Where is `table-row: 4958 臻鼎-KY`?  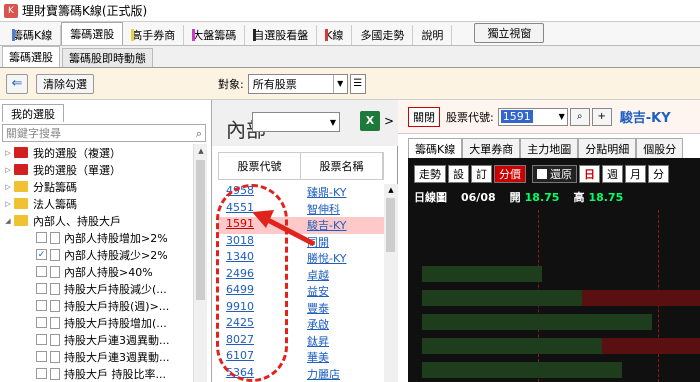 table-row: 4958 臻鼎-KY is located at coordinates (301, 192).